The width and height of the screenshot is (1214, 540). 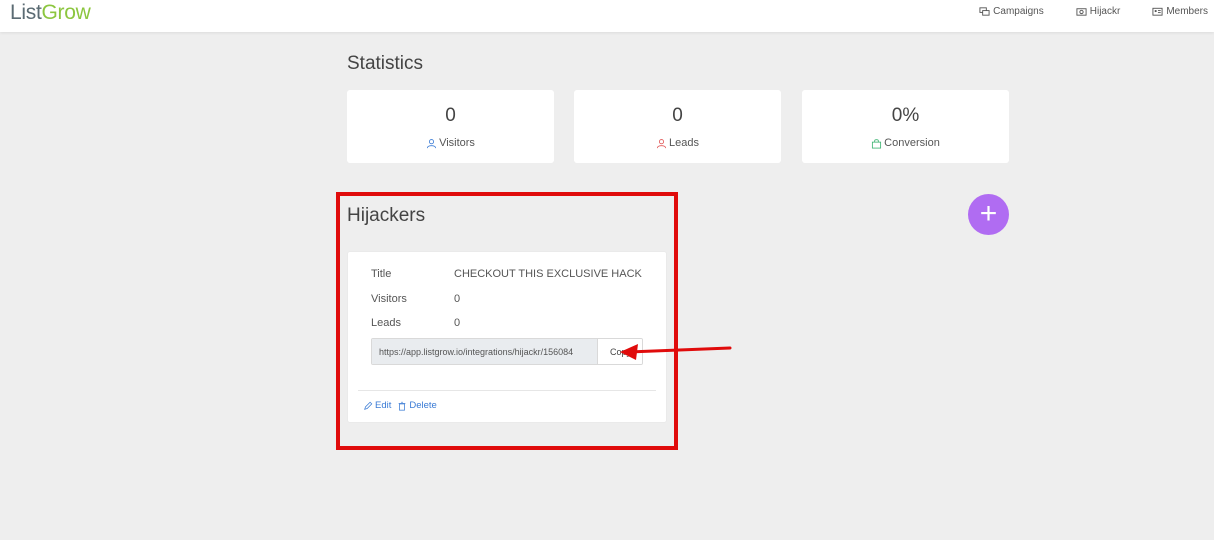 I want to click on logo-text-grow: Grow, so click(x=66, y=12).